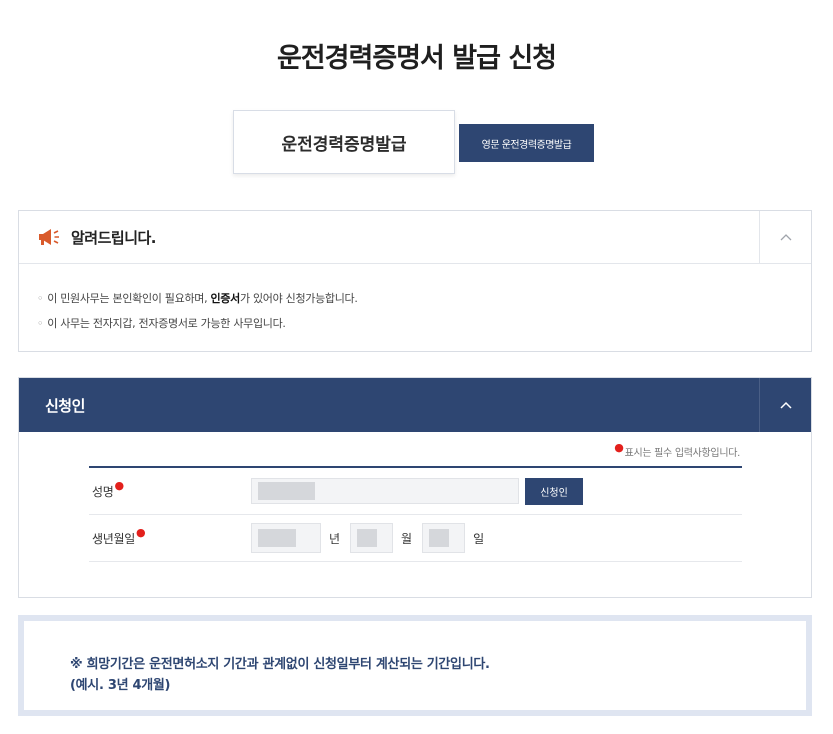 This screenshot has height=734, width=833. I want to click on birth-month-field, so click(372, 538).